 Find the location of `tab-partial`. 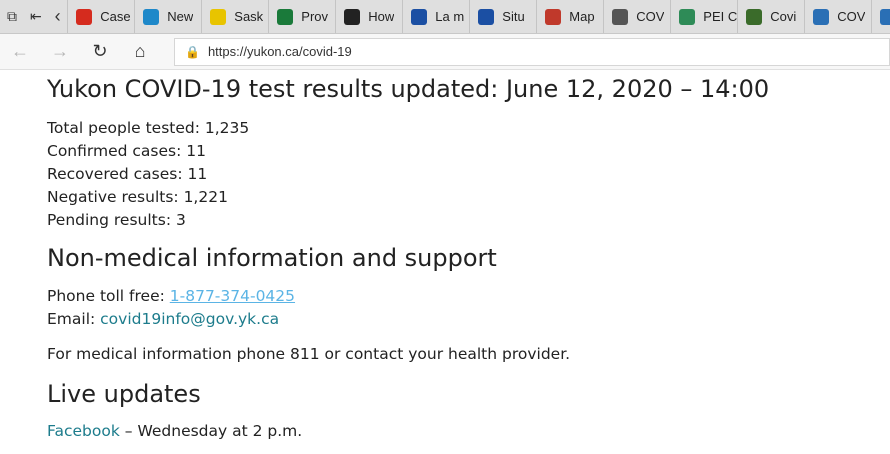

tab-partial is located at coordinates (880, 16).